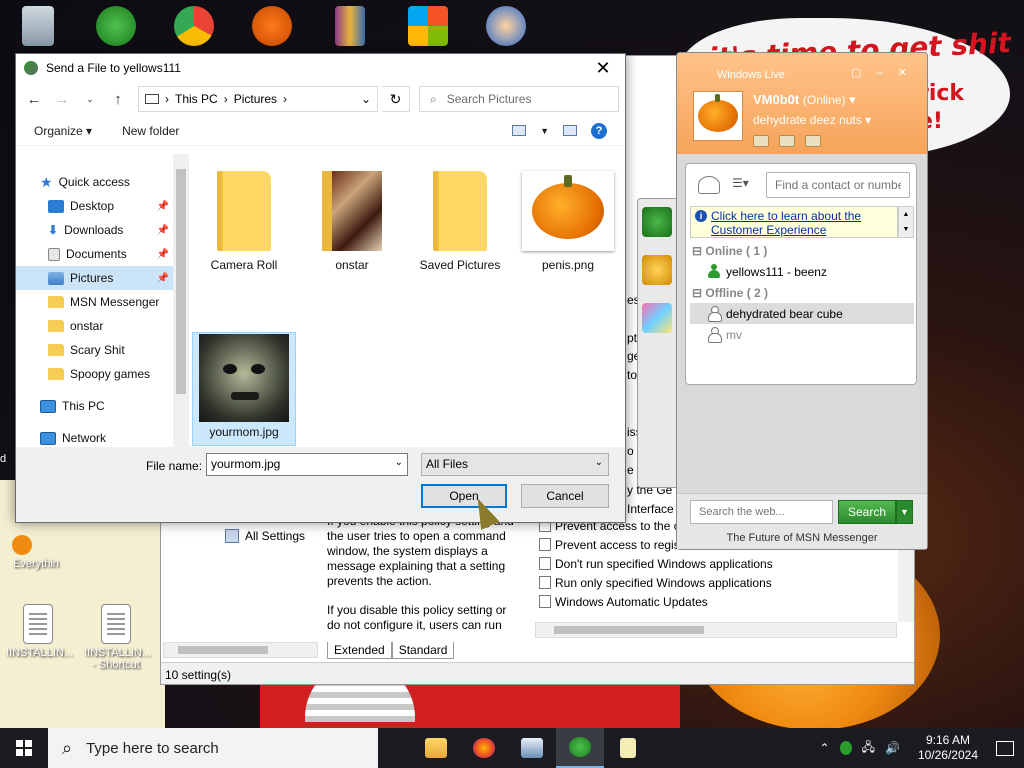  Describe the element at coordinates (761, 141) in the screenshot. I see `mail-icon` at that location.